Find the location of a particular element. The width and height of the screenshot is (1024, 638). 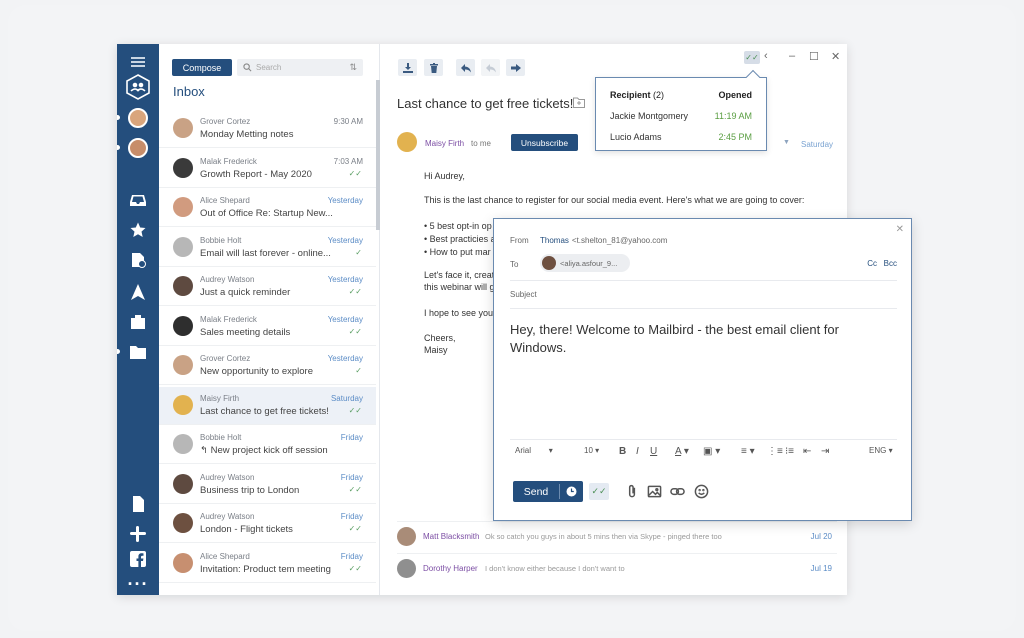

move-folder-icon is located at coordinates (579, 102).